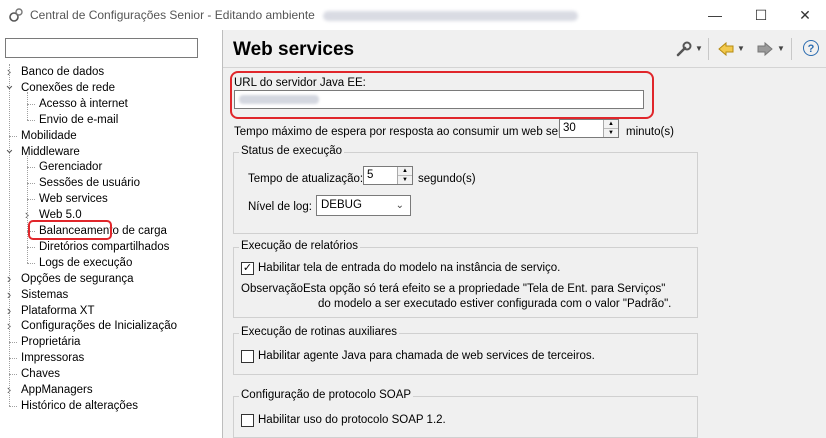 Image resolution: width=826 pixels, height=438 pixels. What do you see at coordinates (524, 67) in the screenshot?
I see `header-divider` at bounding box center [524, 67].